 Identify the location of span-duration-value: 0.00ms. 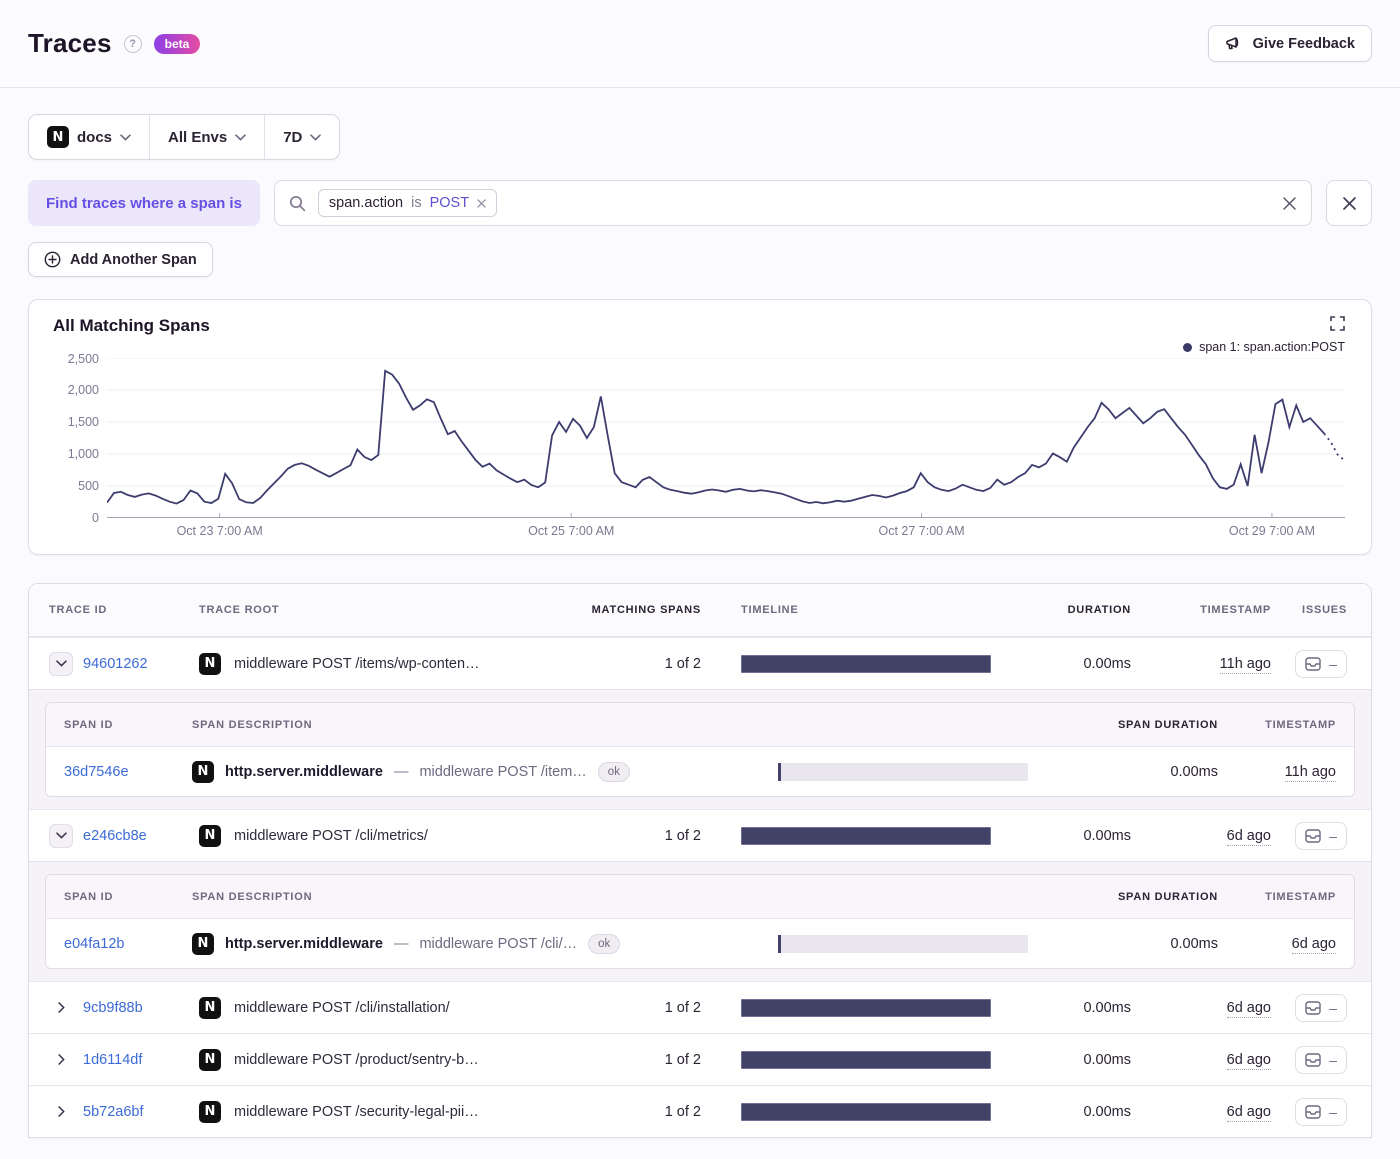
(1194, 943).